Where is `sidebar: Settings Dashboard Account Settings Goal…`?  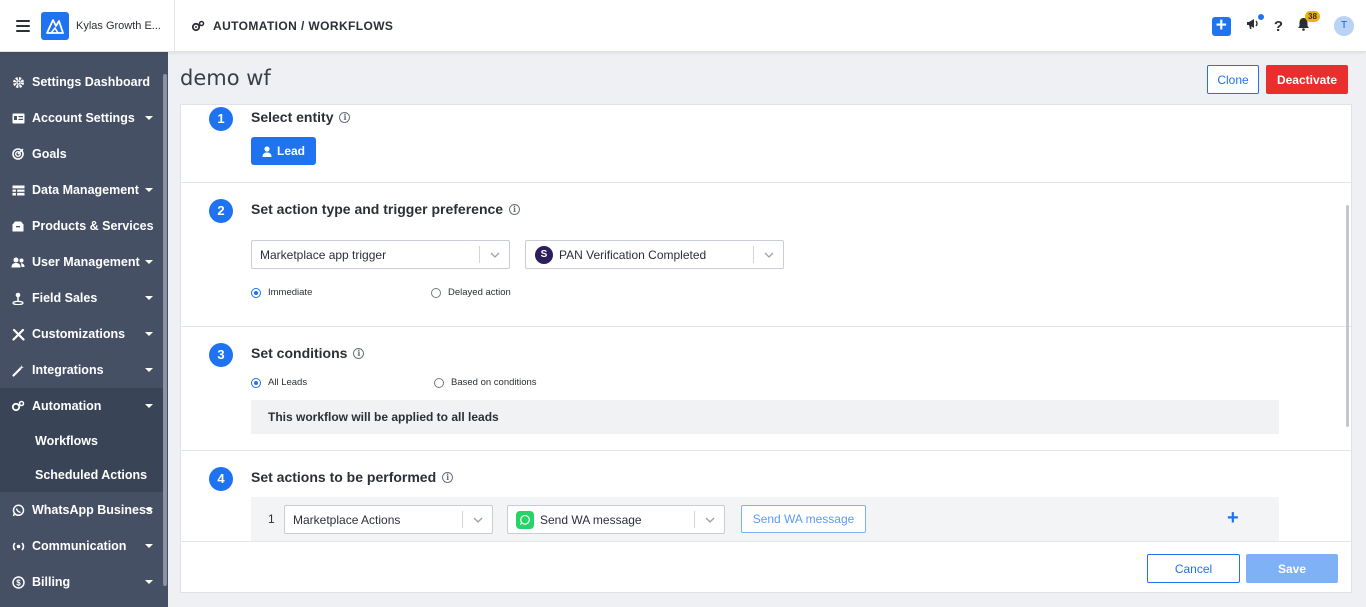 sidebar: Settings Dashboard Account Settings Goal… is located at coordinates (84, 329).